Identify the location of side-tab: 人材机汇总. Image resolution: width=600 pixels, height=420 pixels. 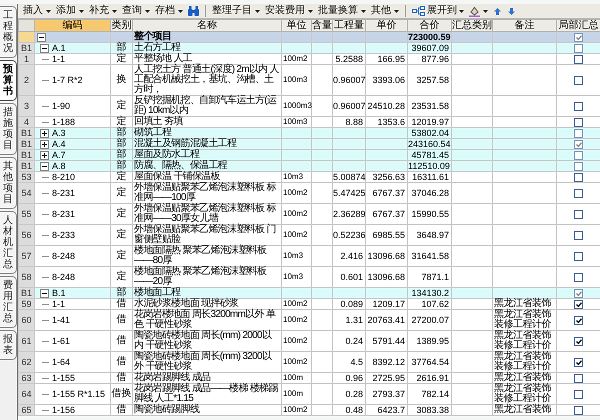
(8, 242).